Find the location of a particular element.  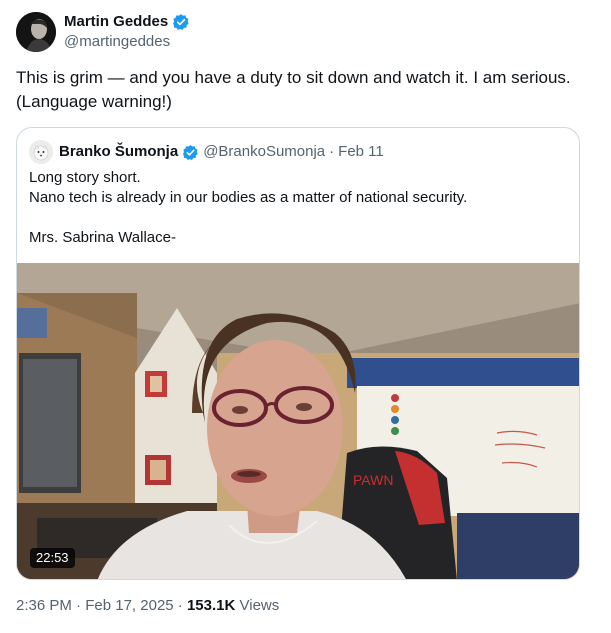

quoted-author-avatar is located at coordinates (41, 152).